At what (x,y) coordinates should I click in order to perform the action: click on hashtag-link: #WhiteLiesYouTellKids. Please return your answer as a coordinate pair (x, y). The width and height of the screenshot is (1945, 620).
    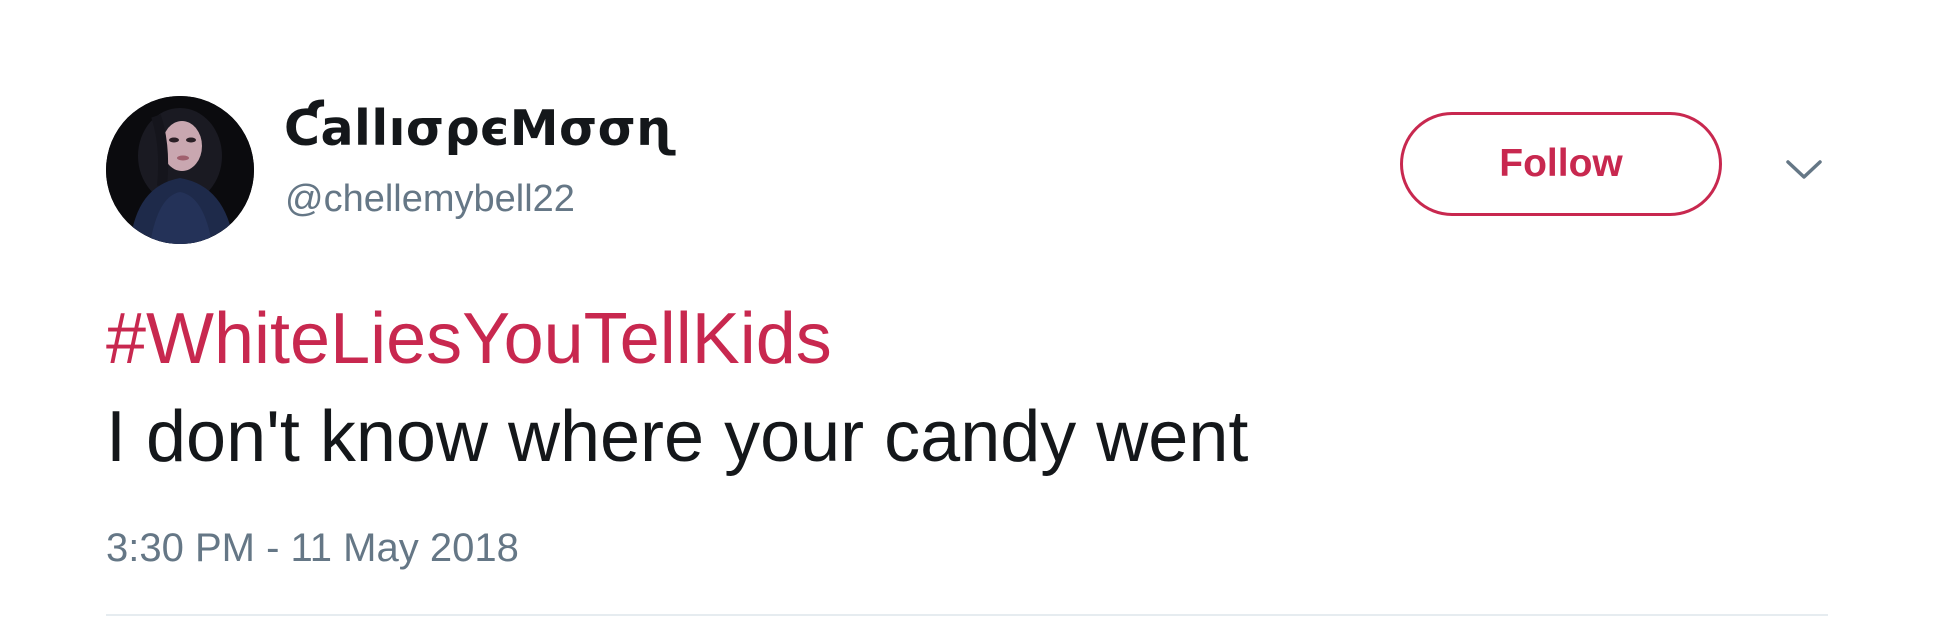
    Looking at the image, I should click on (677, 339).